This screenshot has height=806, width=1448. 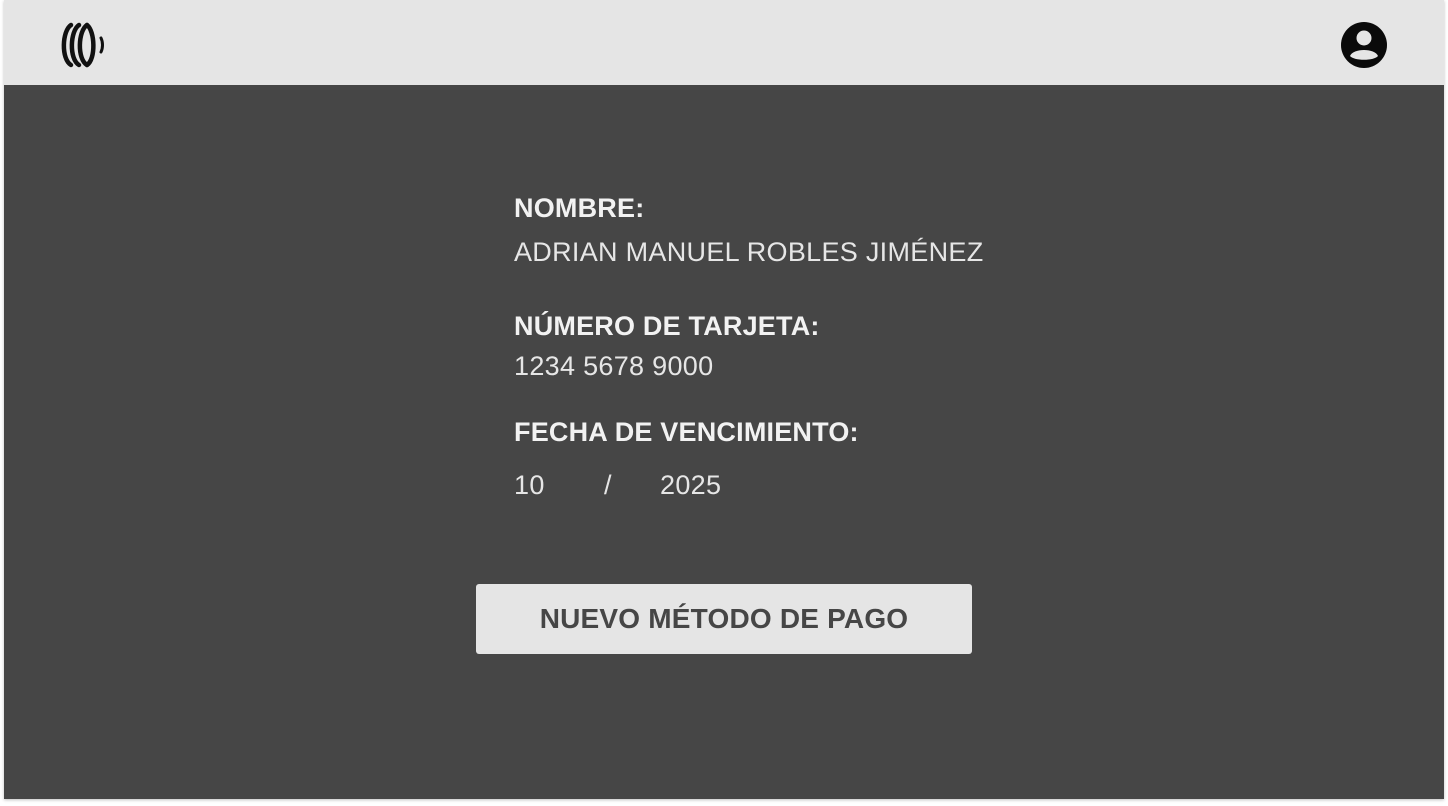 I want to click on top-bar, so click(x=724, y=42).